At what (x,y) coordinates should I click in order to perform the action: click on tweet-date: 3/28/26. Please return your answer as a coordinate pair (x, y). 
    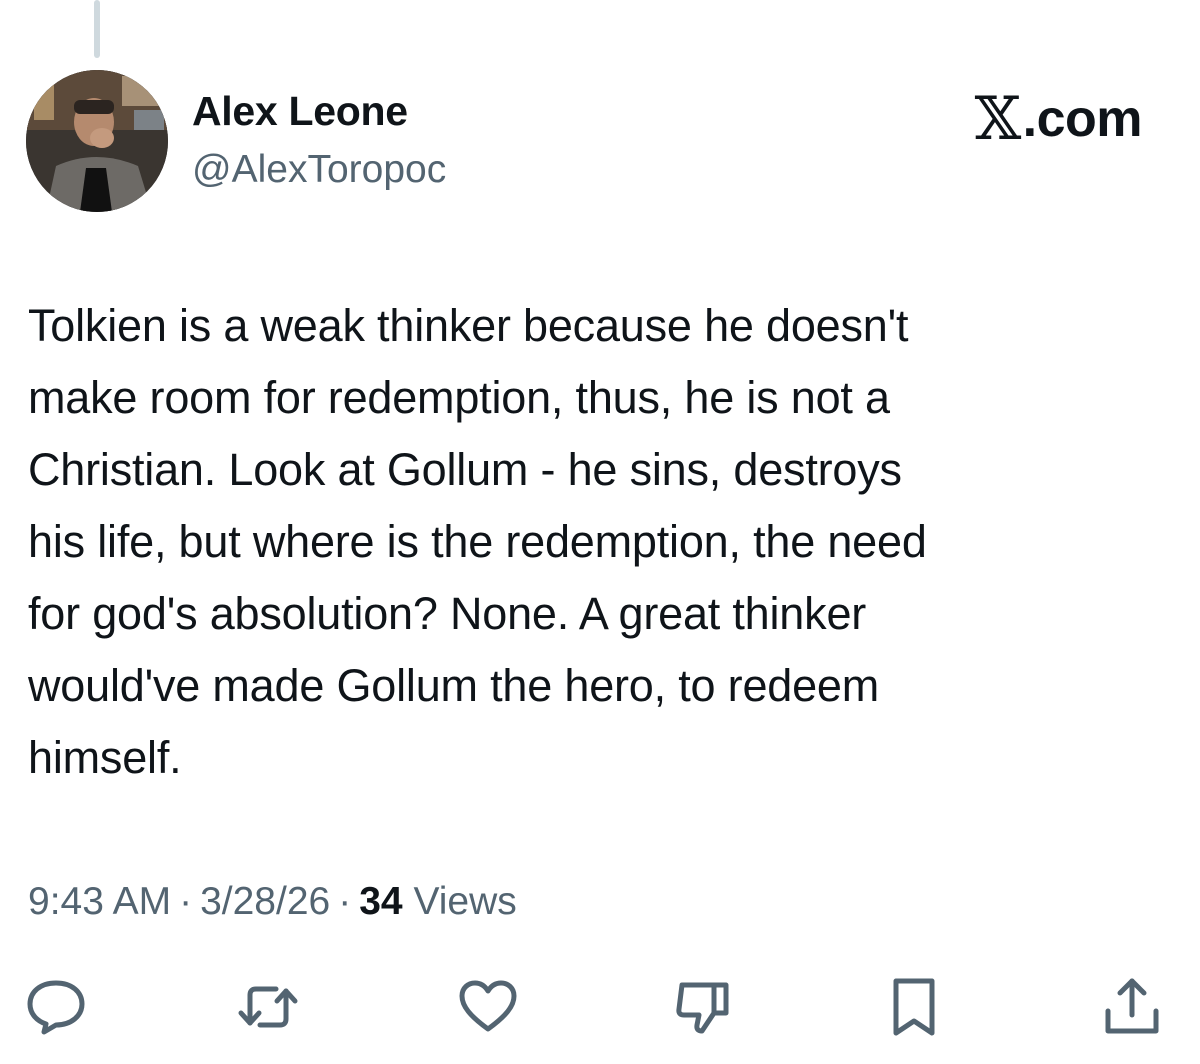
    Looking at the image, I should click on (265, 901).